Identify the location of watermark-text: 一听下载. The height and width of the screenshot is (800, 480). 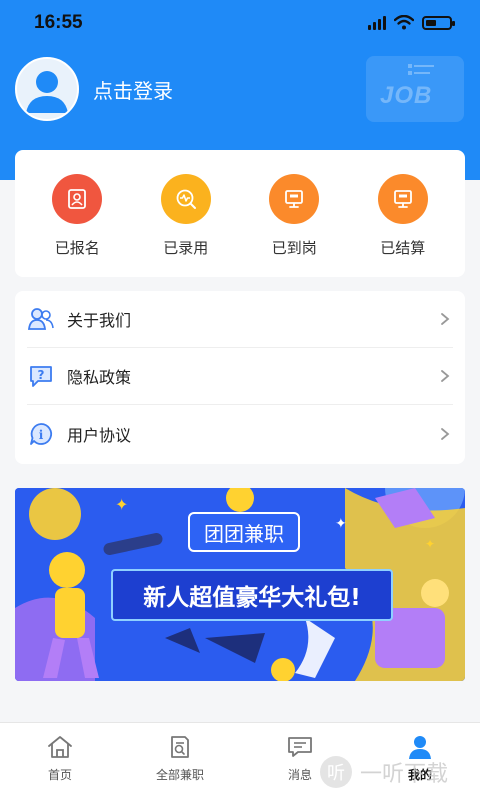
(404, 774).